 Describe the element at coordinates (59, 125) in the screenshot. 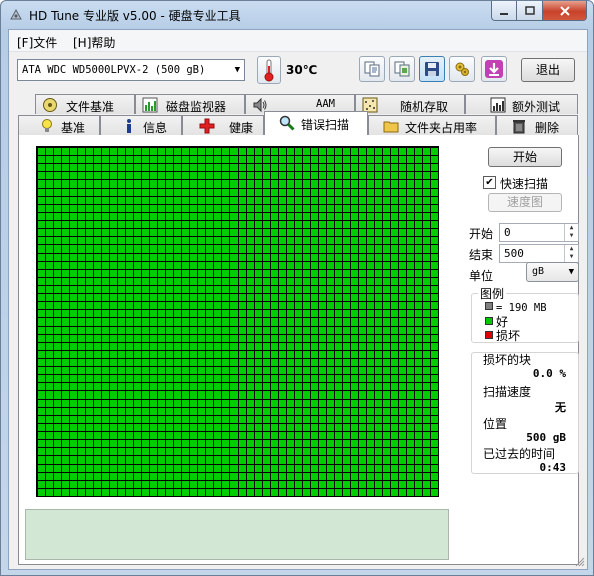

I see `tab-benchmark: 基准` at that location.